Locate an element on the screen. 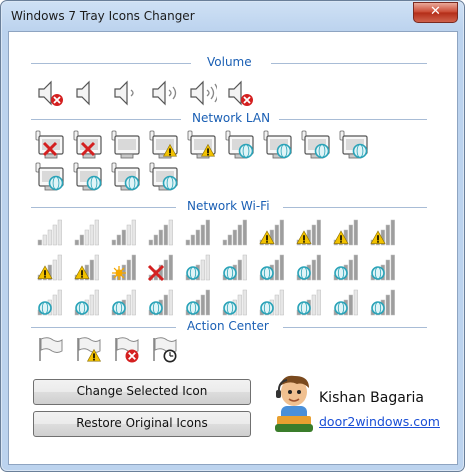  section-network-lan-label: Network LAN is located at coordinates (231, 118).